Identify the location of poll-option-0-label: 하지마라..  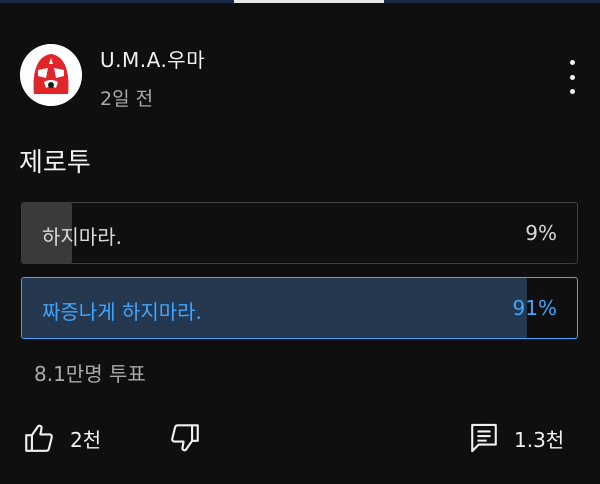
(82, 237).